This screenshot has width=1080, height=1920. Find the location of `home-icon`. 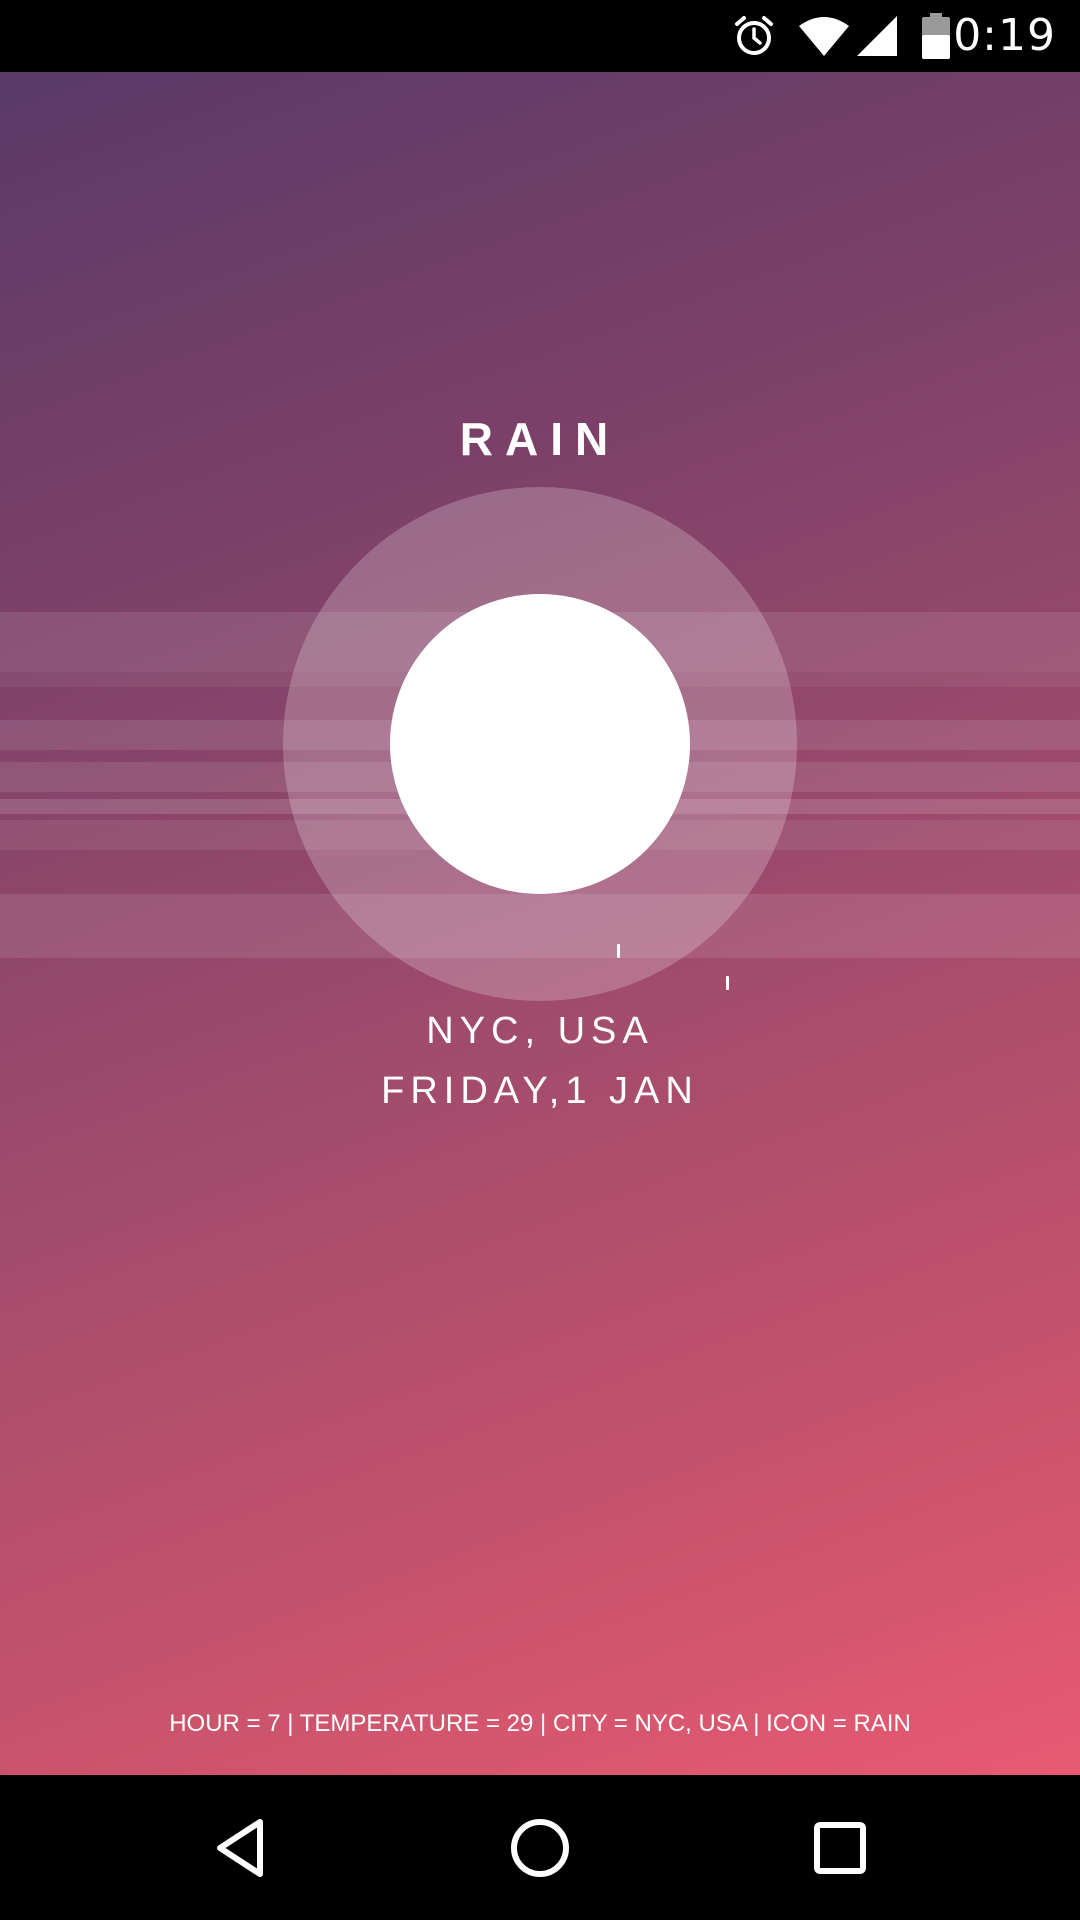

home-icon is located at coordinates (540, 1847).